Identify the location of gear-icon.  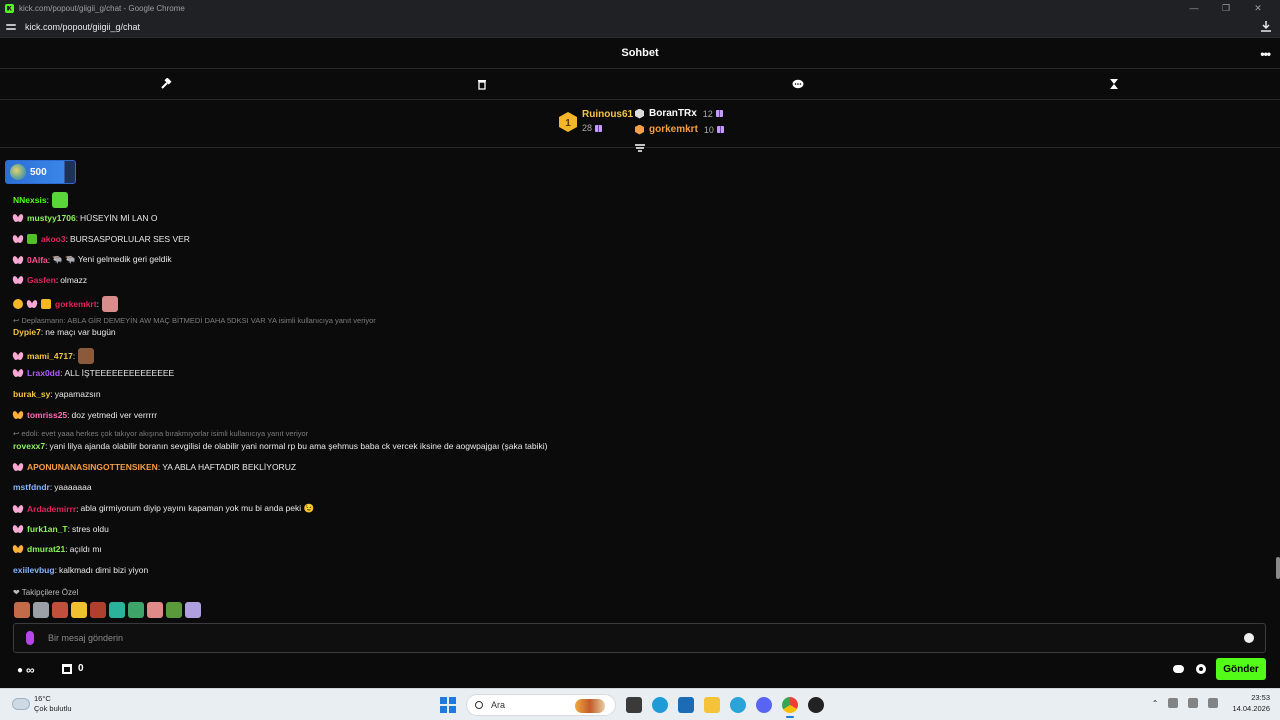
(1201, 669).